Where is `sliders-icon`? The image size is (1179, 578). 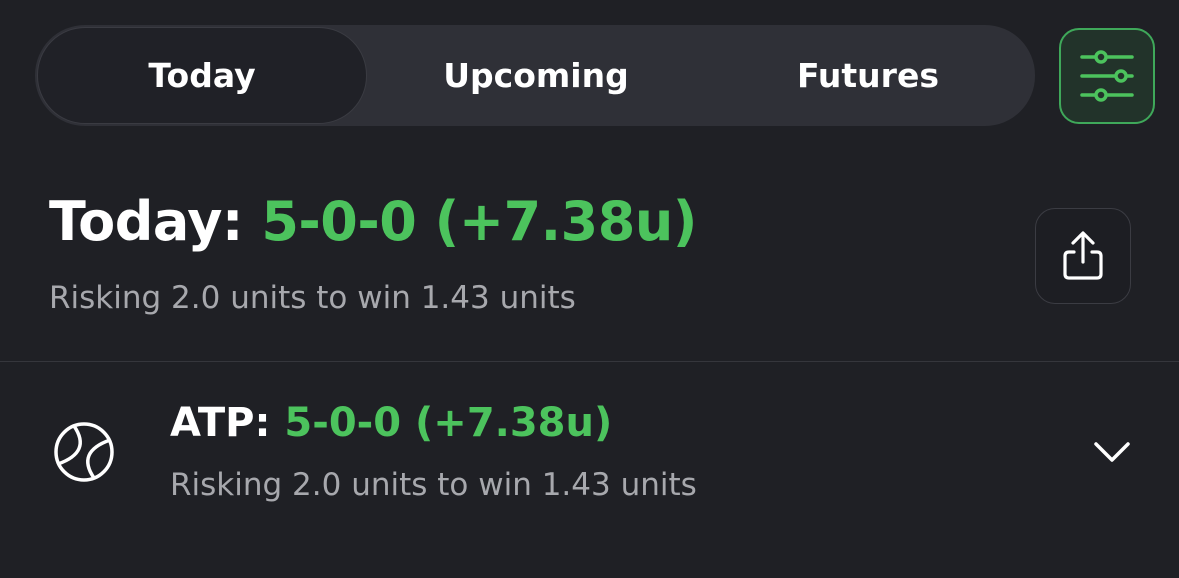 sliders-icon is located at coordinates (1107, 76).